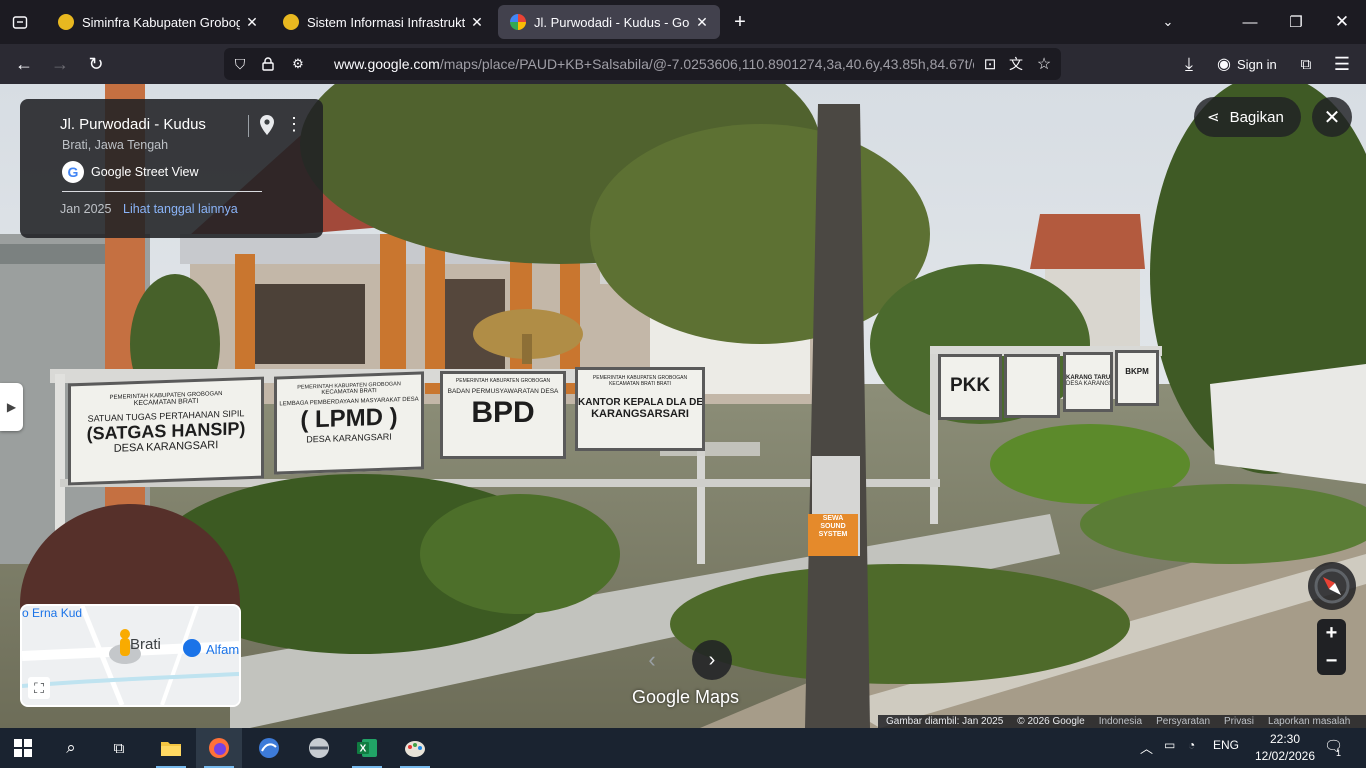 This screenshot has height=768, width=1366. Describe the element at coordinates (1256, 64) in the screenshot. I see `sign-in-label: Sign in` at that location.